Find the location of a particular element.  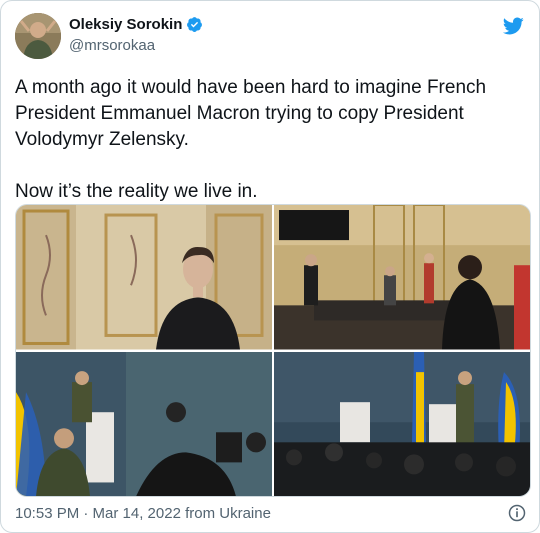

photo-macron-hoodie-portrait is located at coordinates (144, 277).